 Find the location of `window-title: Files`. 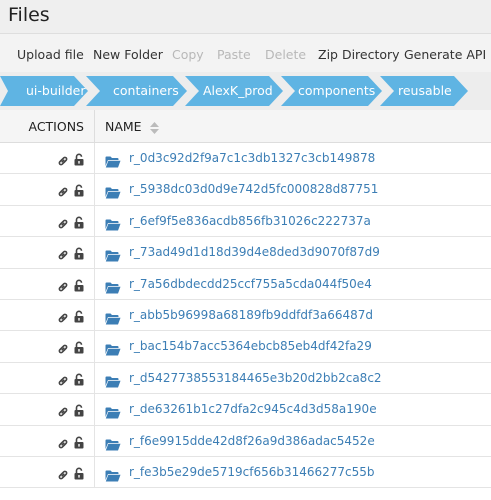

window-title: Files is located at coordinates (29, 15).